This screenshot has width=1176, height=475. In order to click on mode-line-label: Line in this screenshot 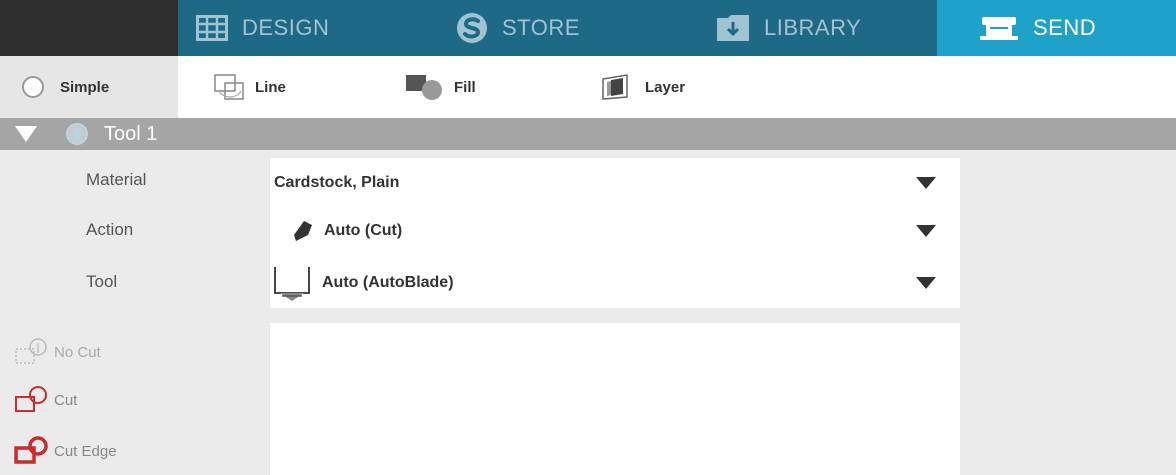, I will do `click(270, 87)`.